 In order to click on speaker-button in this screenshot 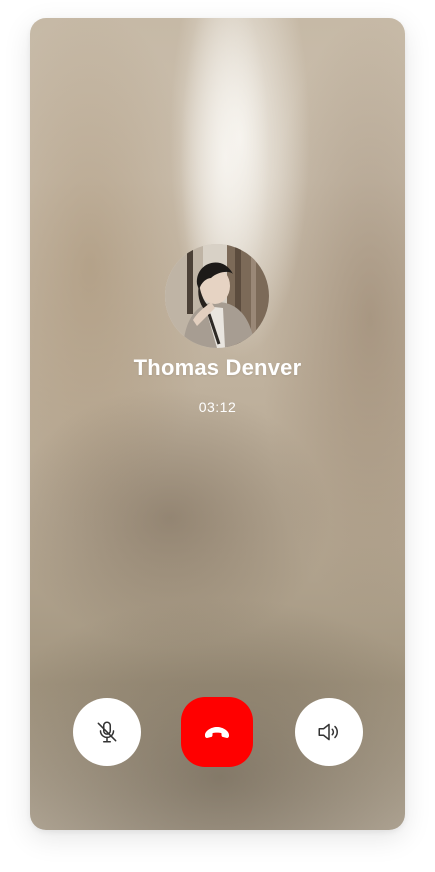, I will do `click(329, 732)`.